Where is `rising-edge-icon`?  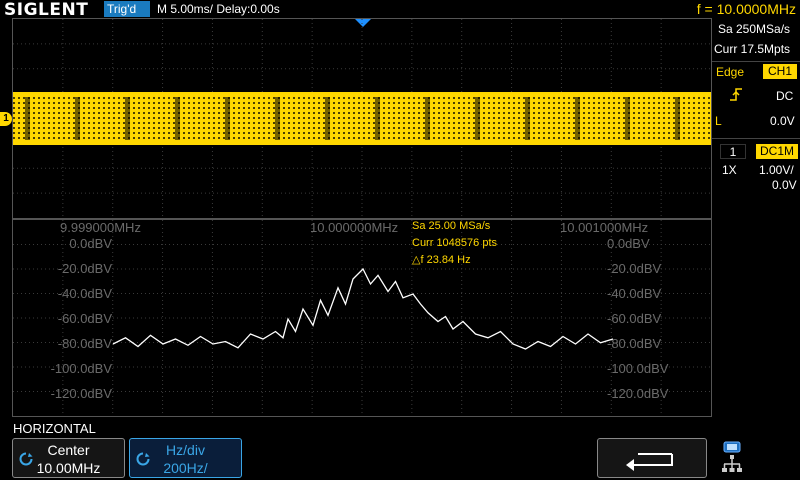 rising-edge-icon is located at coordinates (736, 94).